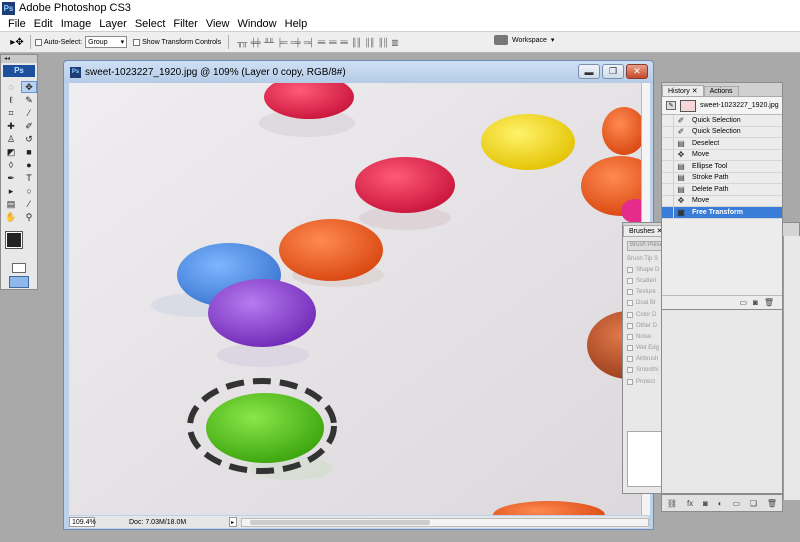 The image size is (800, 542). Describe the element at coordinates (722, 189) in the screenshot. I see `history-step: ▤ Delete Path` at that location.